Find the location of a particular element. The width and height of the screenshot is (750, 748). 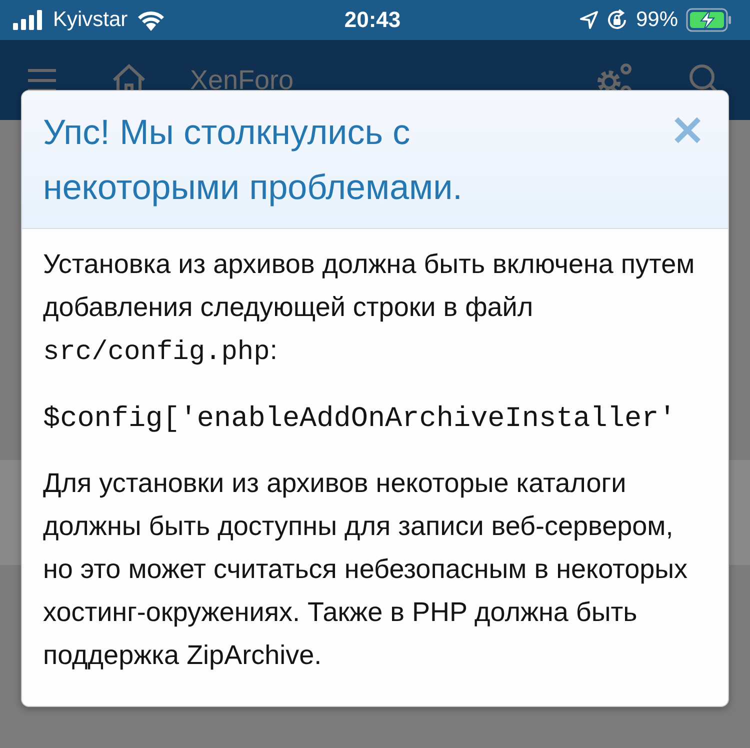

carrier-name: Kyivstar is located at coordinates (90, 20).